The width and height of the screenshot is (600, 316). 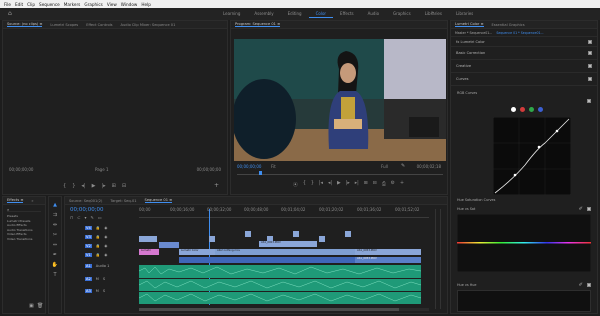 What do you see at coordinates (197, 252) in the screenshot?
I see `video-clip-label: Lumetri Color` at bounding box center [197, 252].